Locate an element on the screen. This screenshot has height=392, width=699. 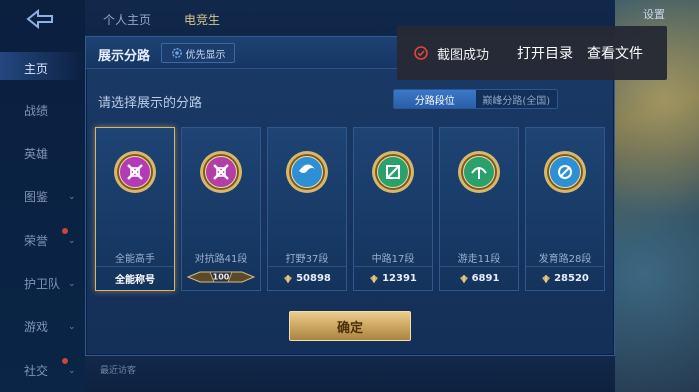
nav-item-label: 战绩 is located at coordinates (36, 111).